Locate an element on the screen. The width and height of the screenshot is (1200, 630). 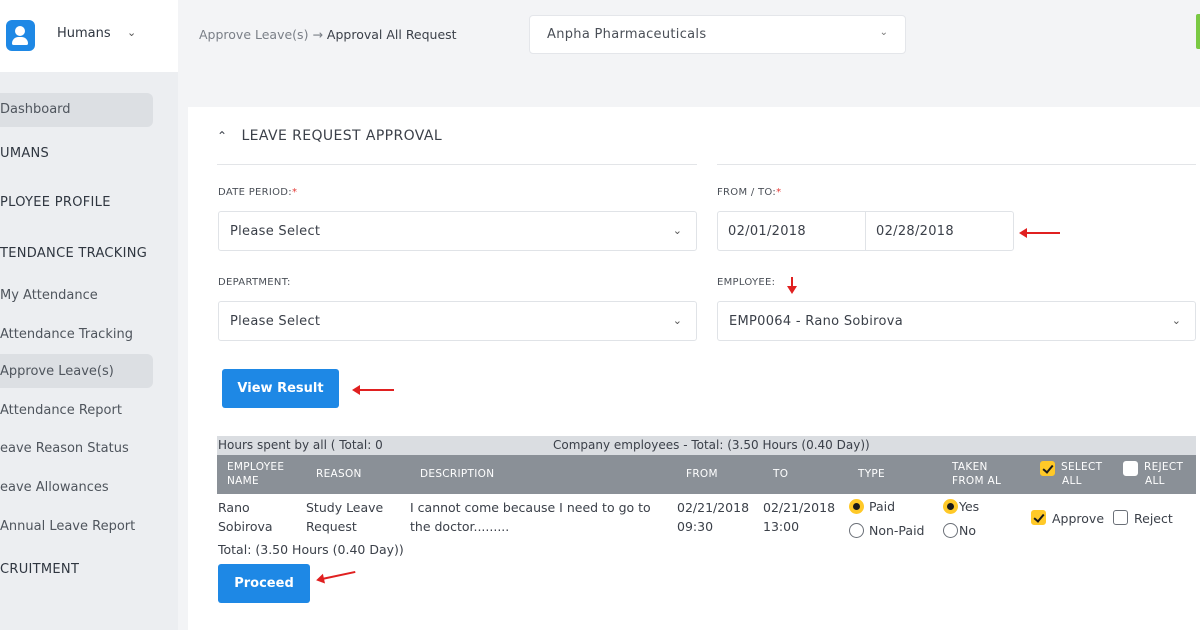
type-paid-label: Paid is located at coordinates (882, 506).